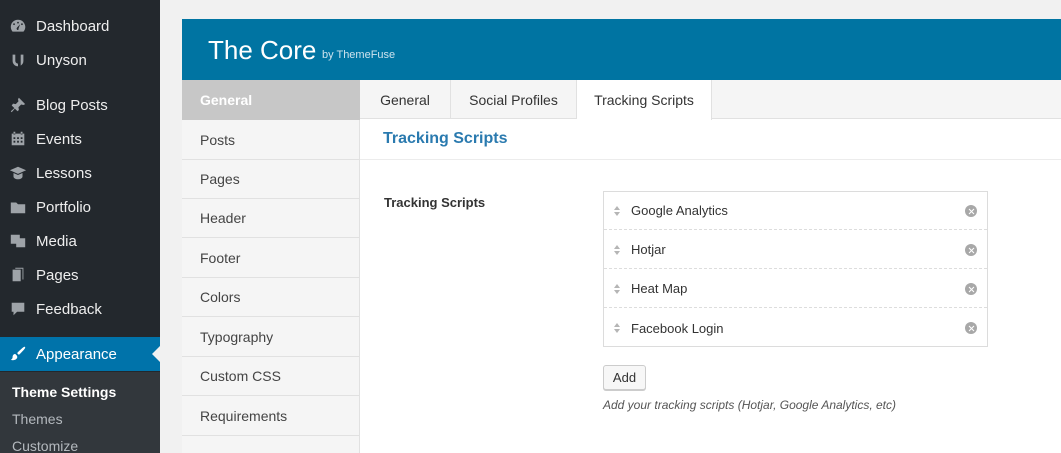  Describe the element at coordinates (80, 275) in the screenshot. I see `menu-item-pages: Pages` at that location.